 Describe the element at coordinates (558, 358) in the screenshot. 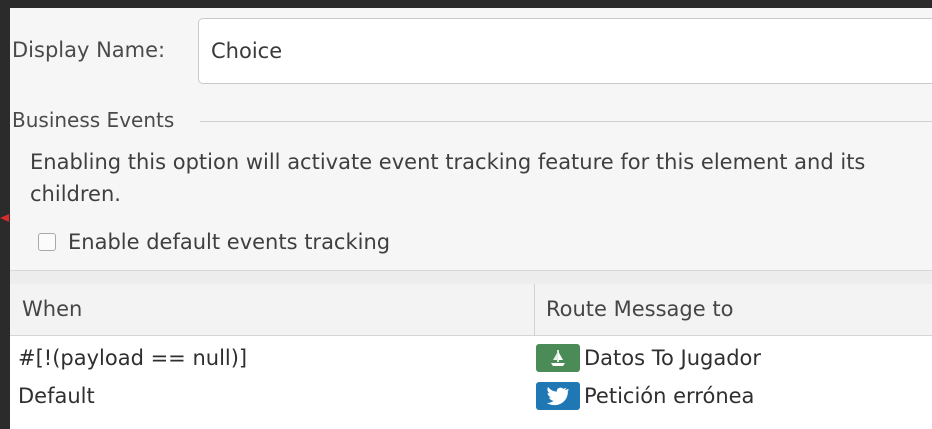

I see `flow-ref-icon` at that location.